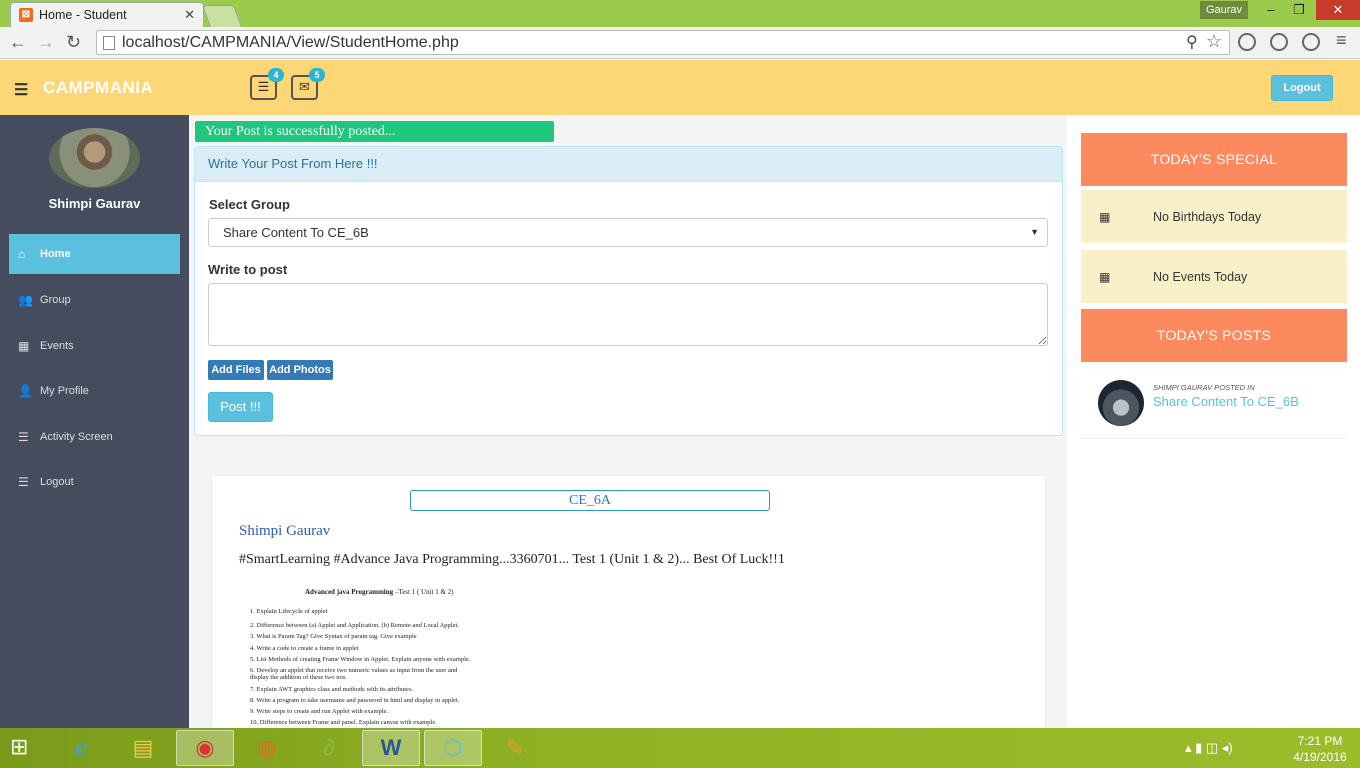 The height and width of the screenshot is (768, 1360). I want to click on sidebar-item-home: ⌂ Home, so click(94, 254).